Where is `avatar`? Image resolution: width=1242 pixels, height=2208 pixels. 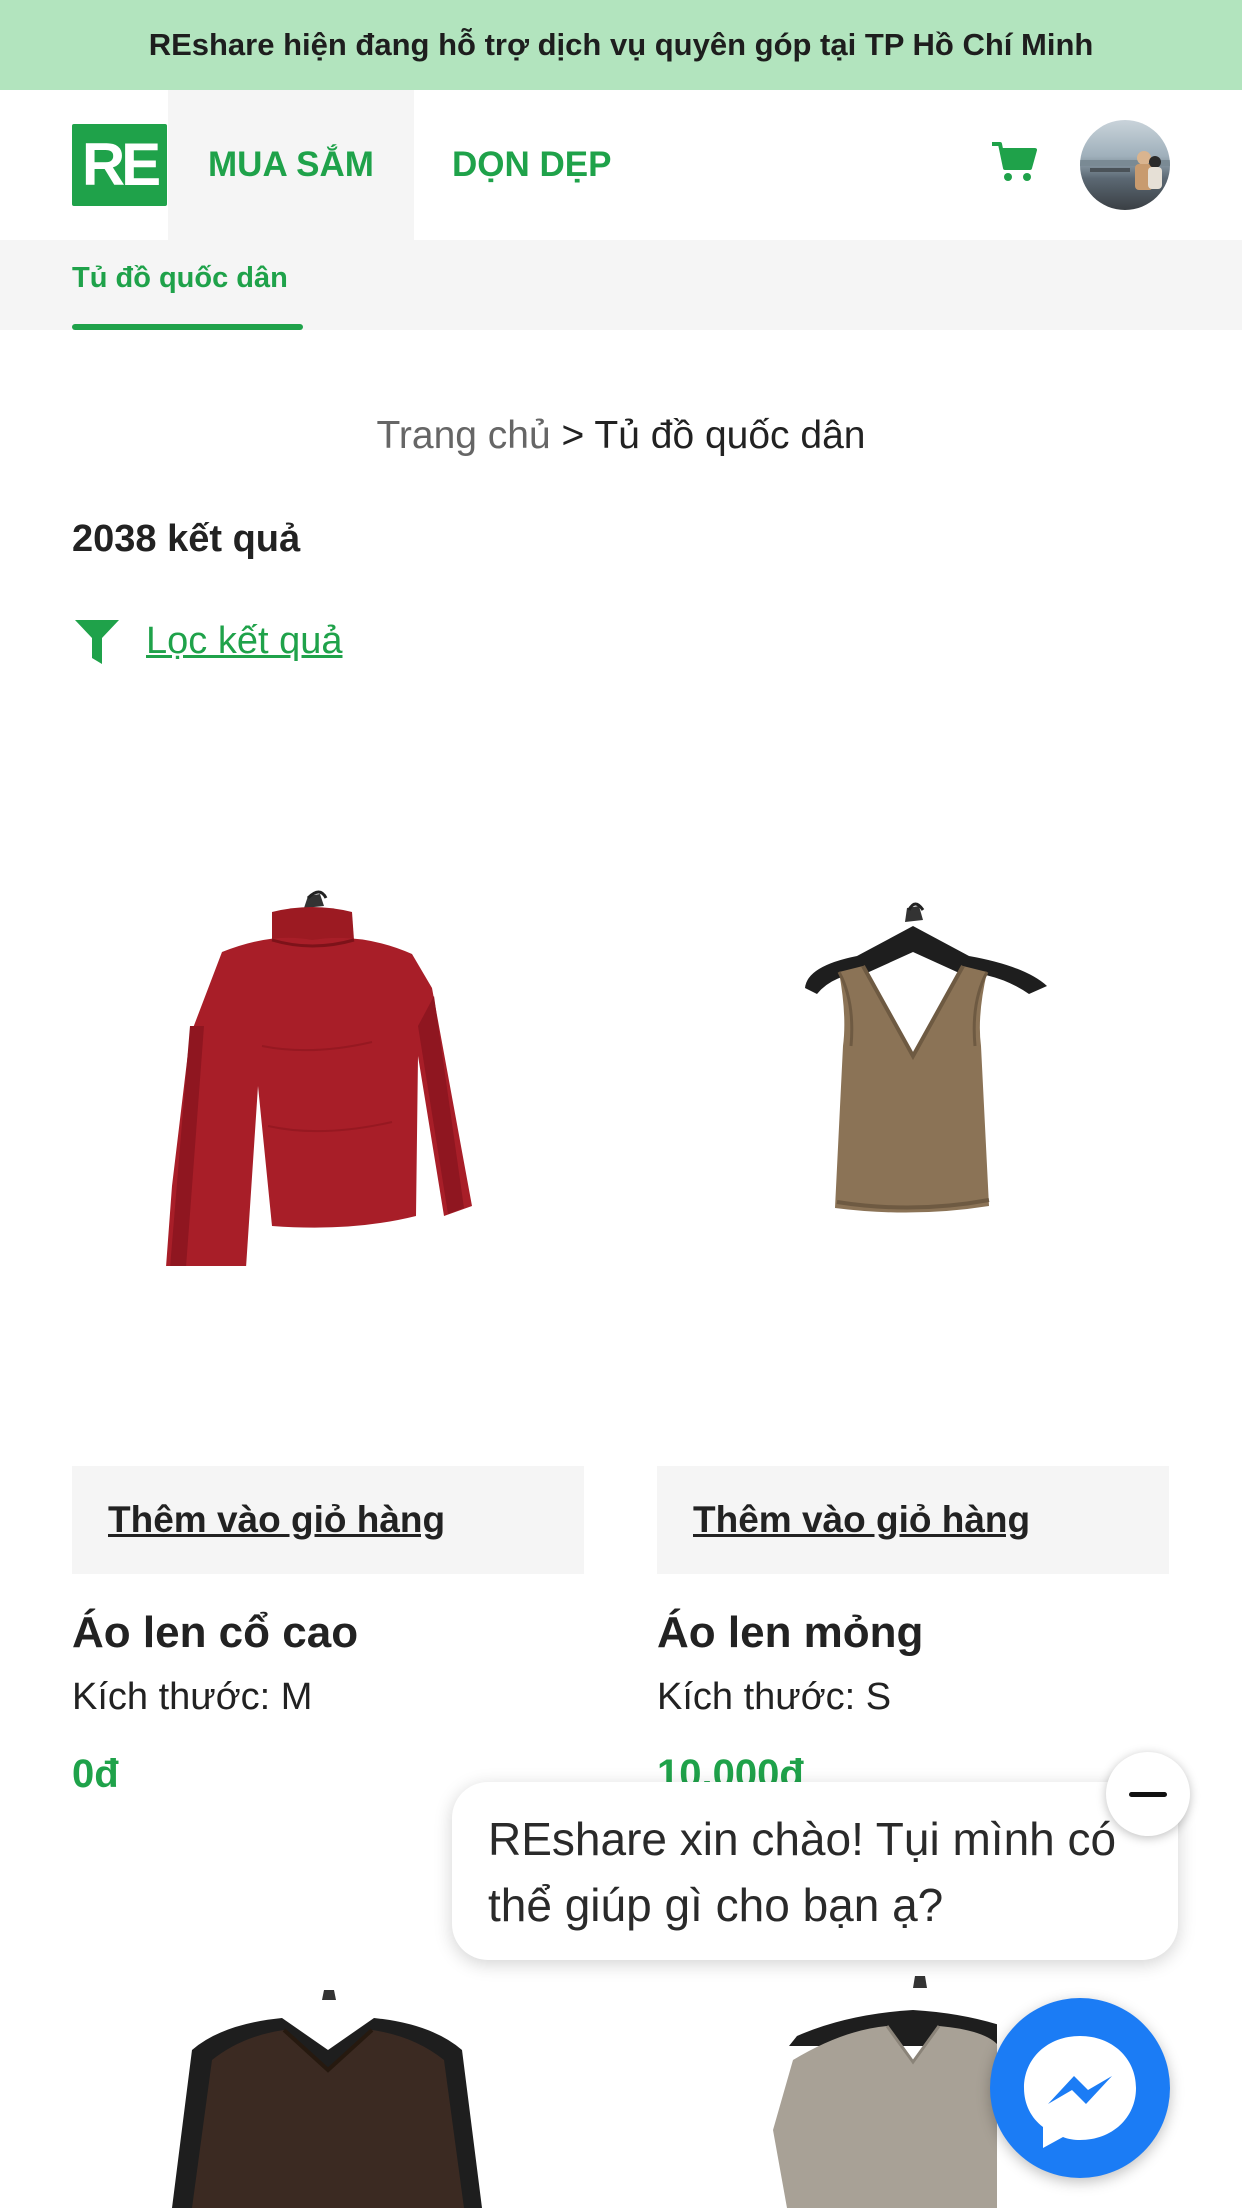 avatar is located at coordinates (1125, 165).